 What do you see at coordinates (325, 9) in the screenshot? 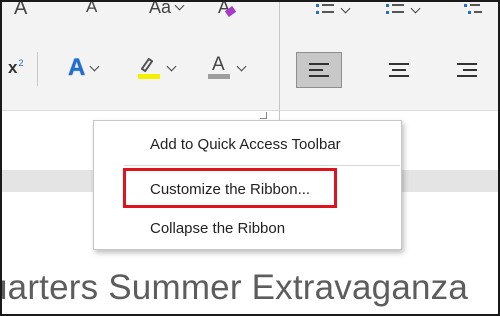
I see `bullets-icon` at bounding box center [325, 9].